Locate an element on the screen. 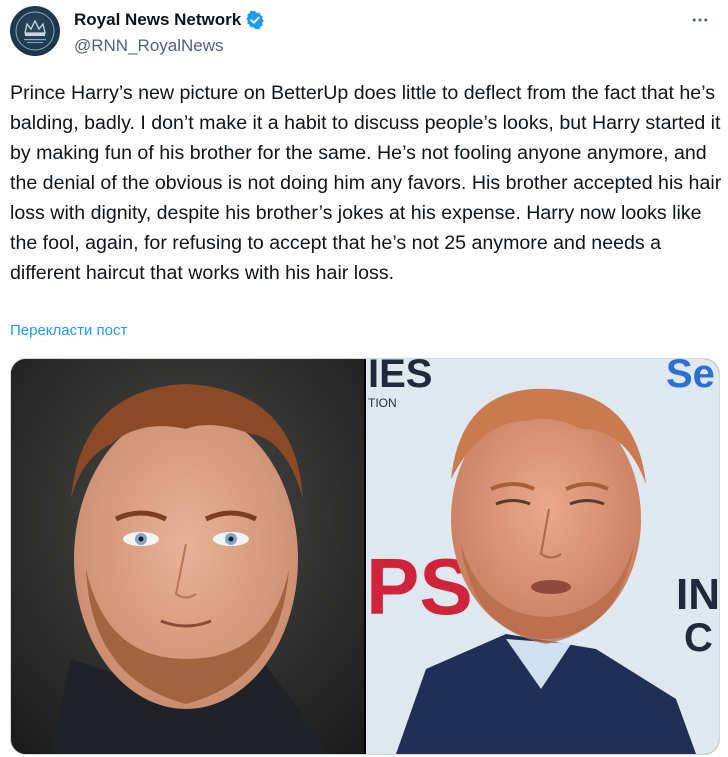  verified-badge-icon is located at coordinates (255, 20).